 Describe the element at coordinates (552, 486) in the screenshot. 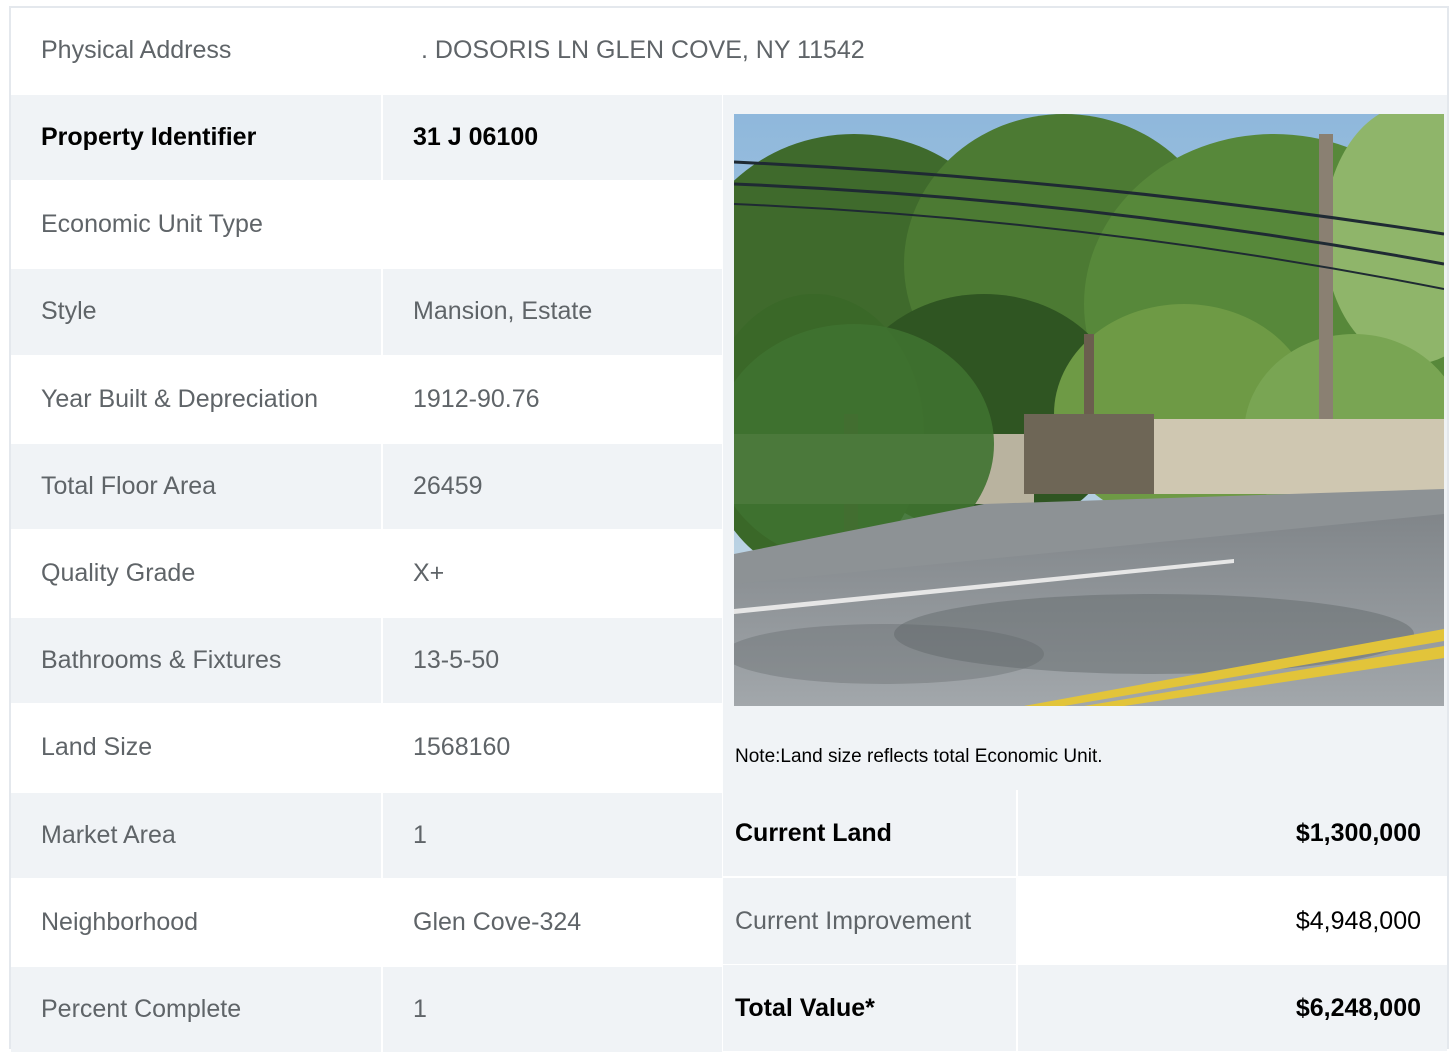

I see `detail-value: 26459` at that location.